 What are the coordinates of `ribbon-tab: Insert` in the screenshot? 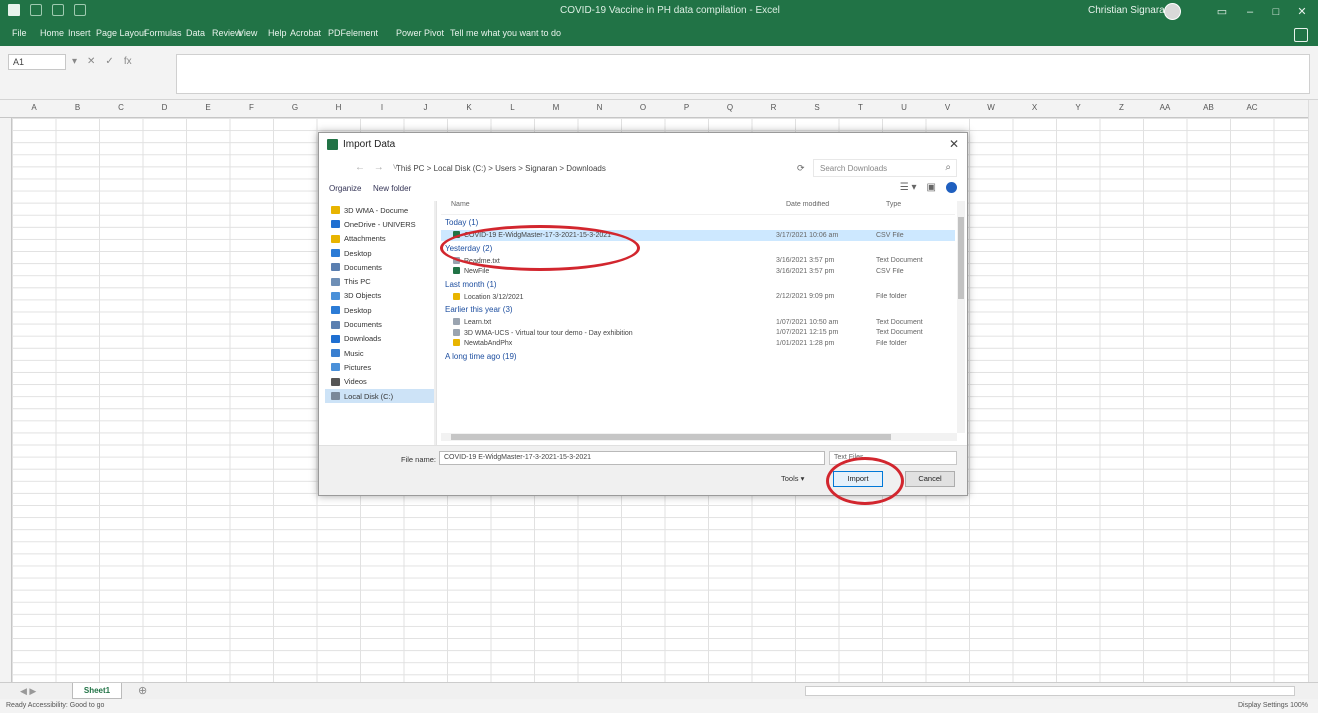 It's located at (79, 33).